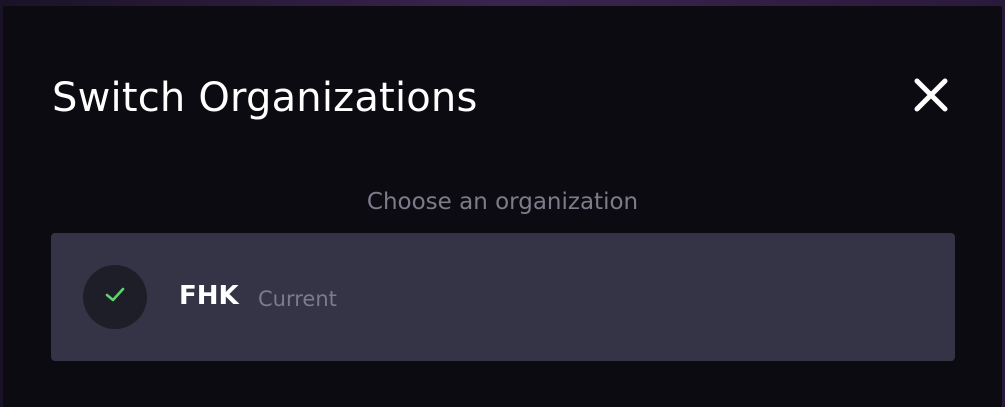 Image resolution: width=1005 pixels, height=407 pixels. What do you see at coordinates (209, 296) in the screenshot?
I see `organization-name: FHK` at bounding box center [209, 296].